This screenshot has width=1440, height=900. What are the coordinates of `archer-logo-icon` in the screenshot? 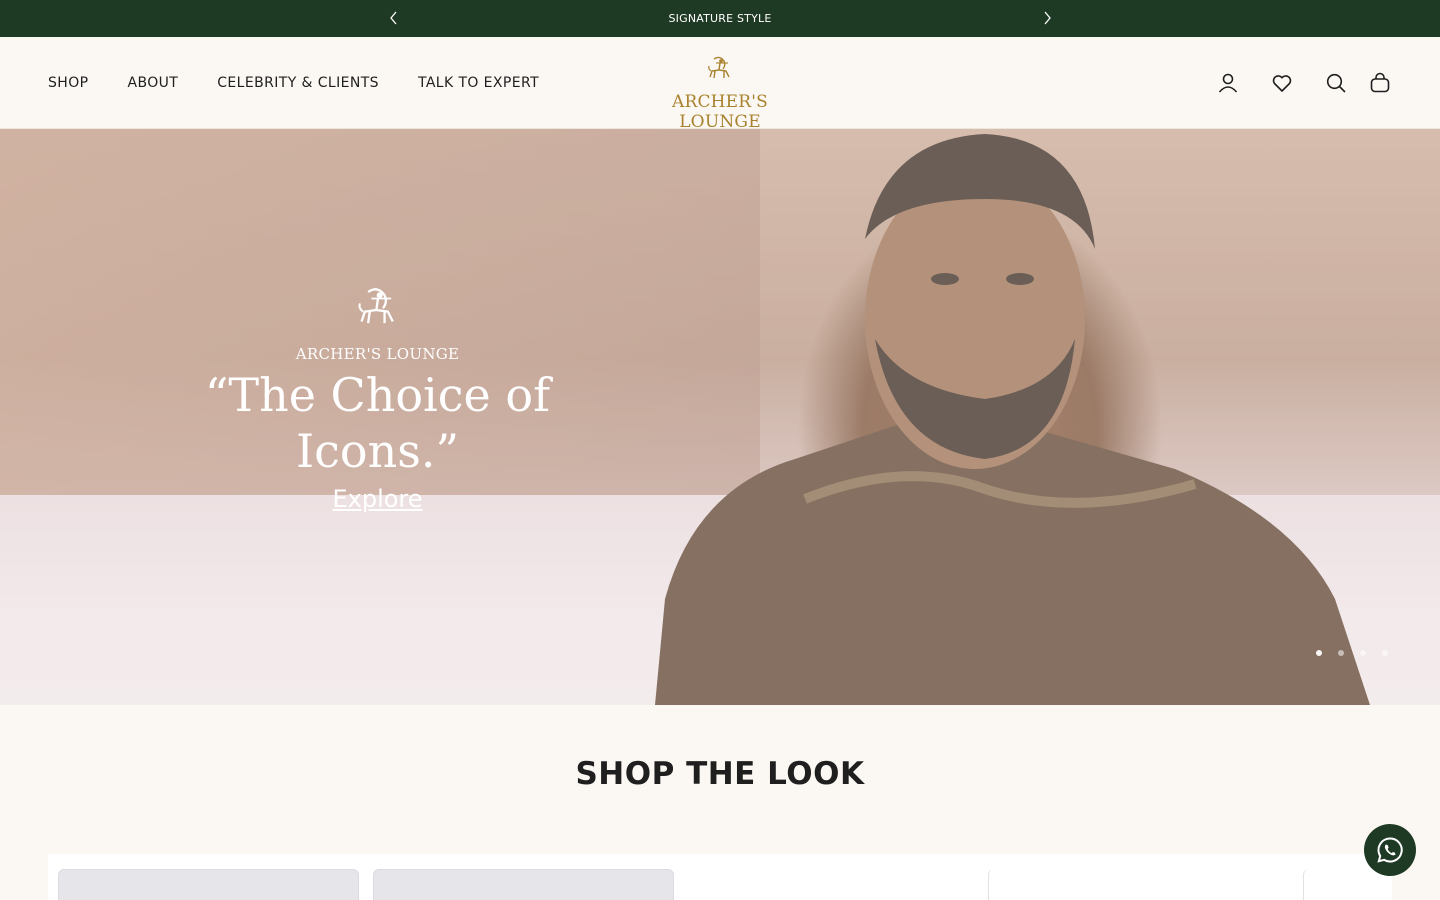 It's located at (376, 306).